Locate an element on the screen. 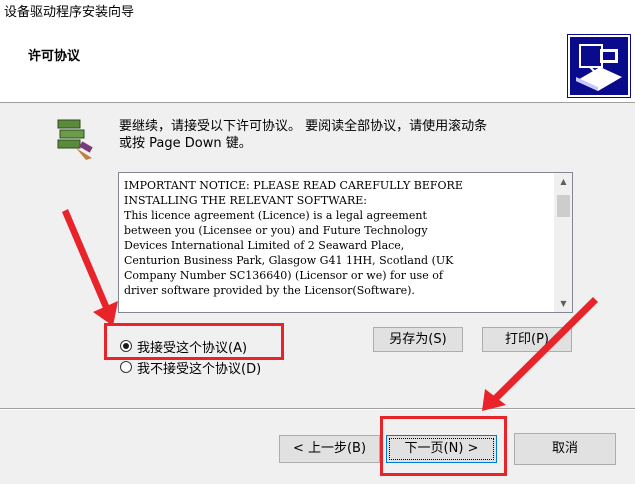 The width and height of the screenshot is (635, 484). arrow-to-next is located at coordinates (540, 354).